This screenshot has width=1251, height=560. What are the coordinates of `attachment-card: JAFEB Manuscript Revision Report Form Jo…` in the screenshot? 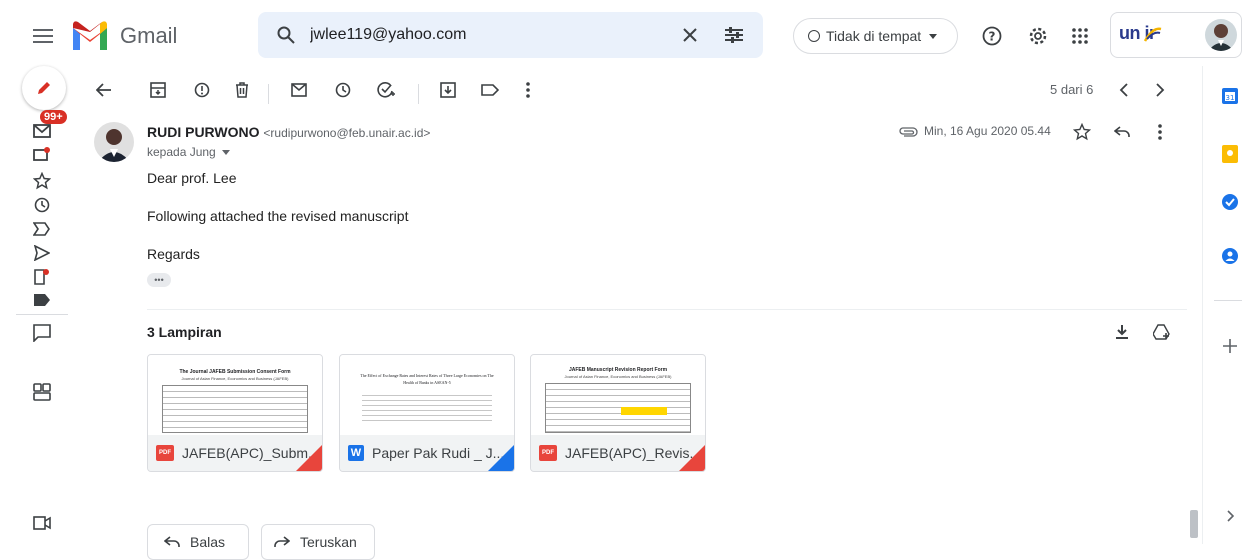 It's located at (618, 413).